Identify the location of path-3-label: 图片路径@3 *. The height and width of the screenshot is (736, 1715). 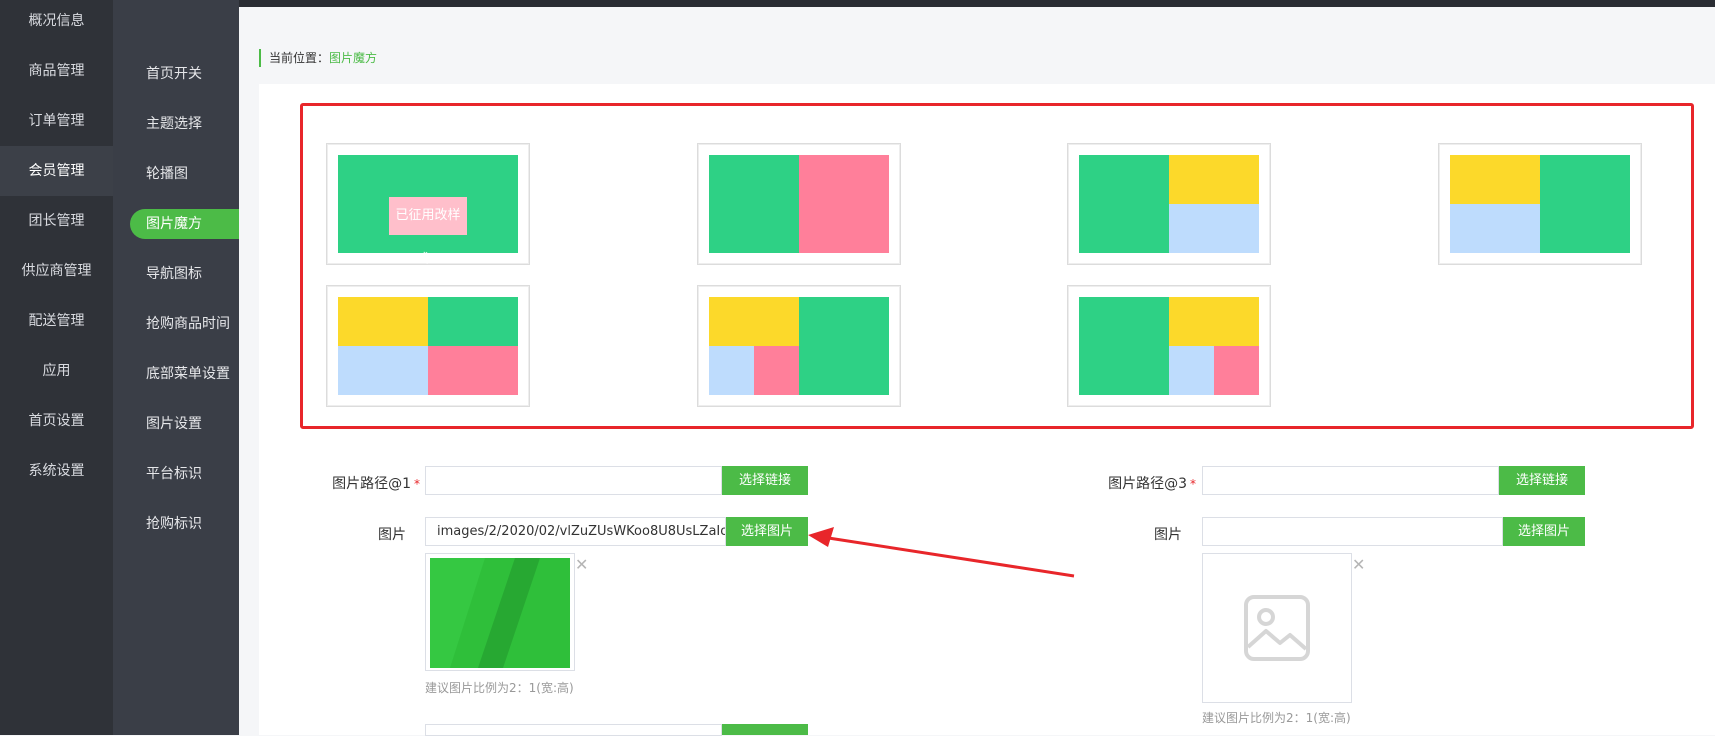
(1152, 484).